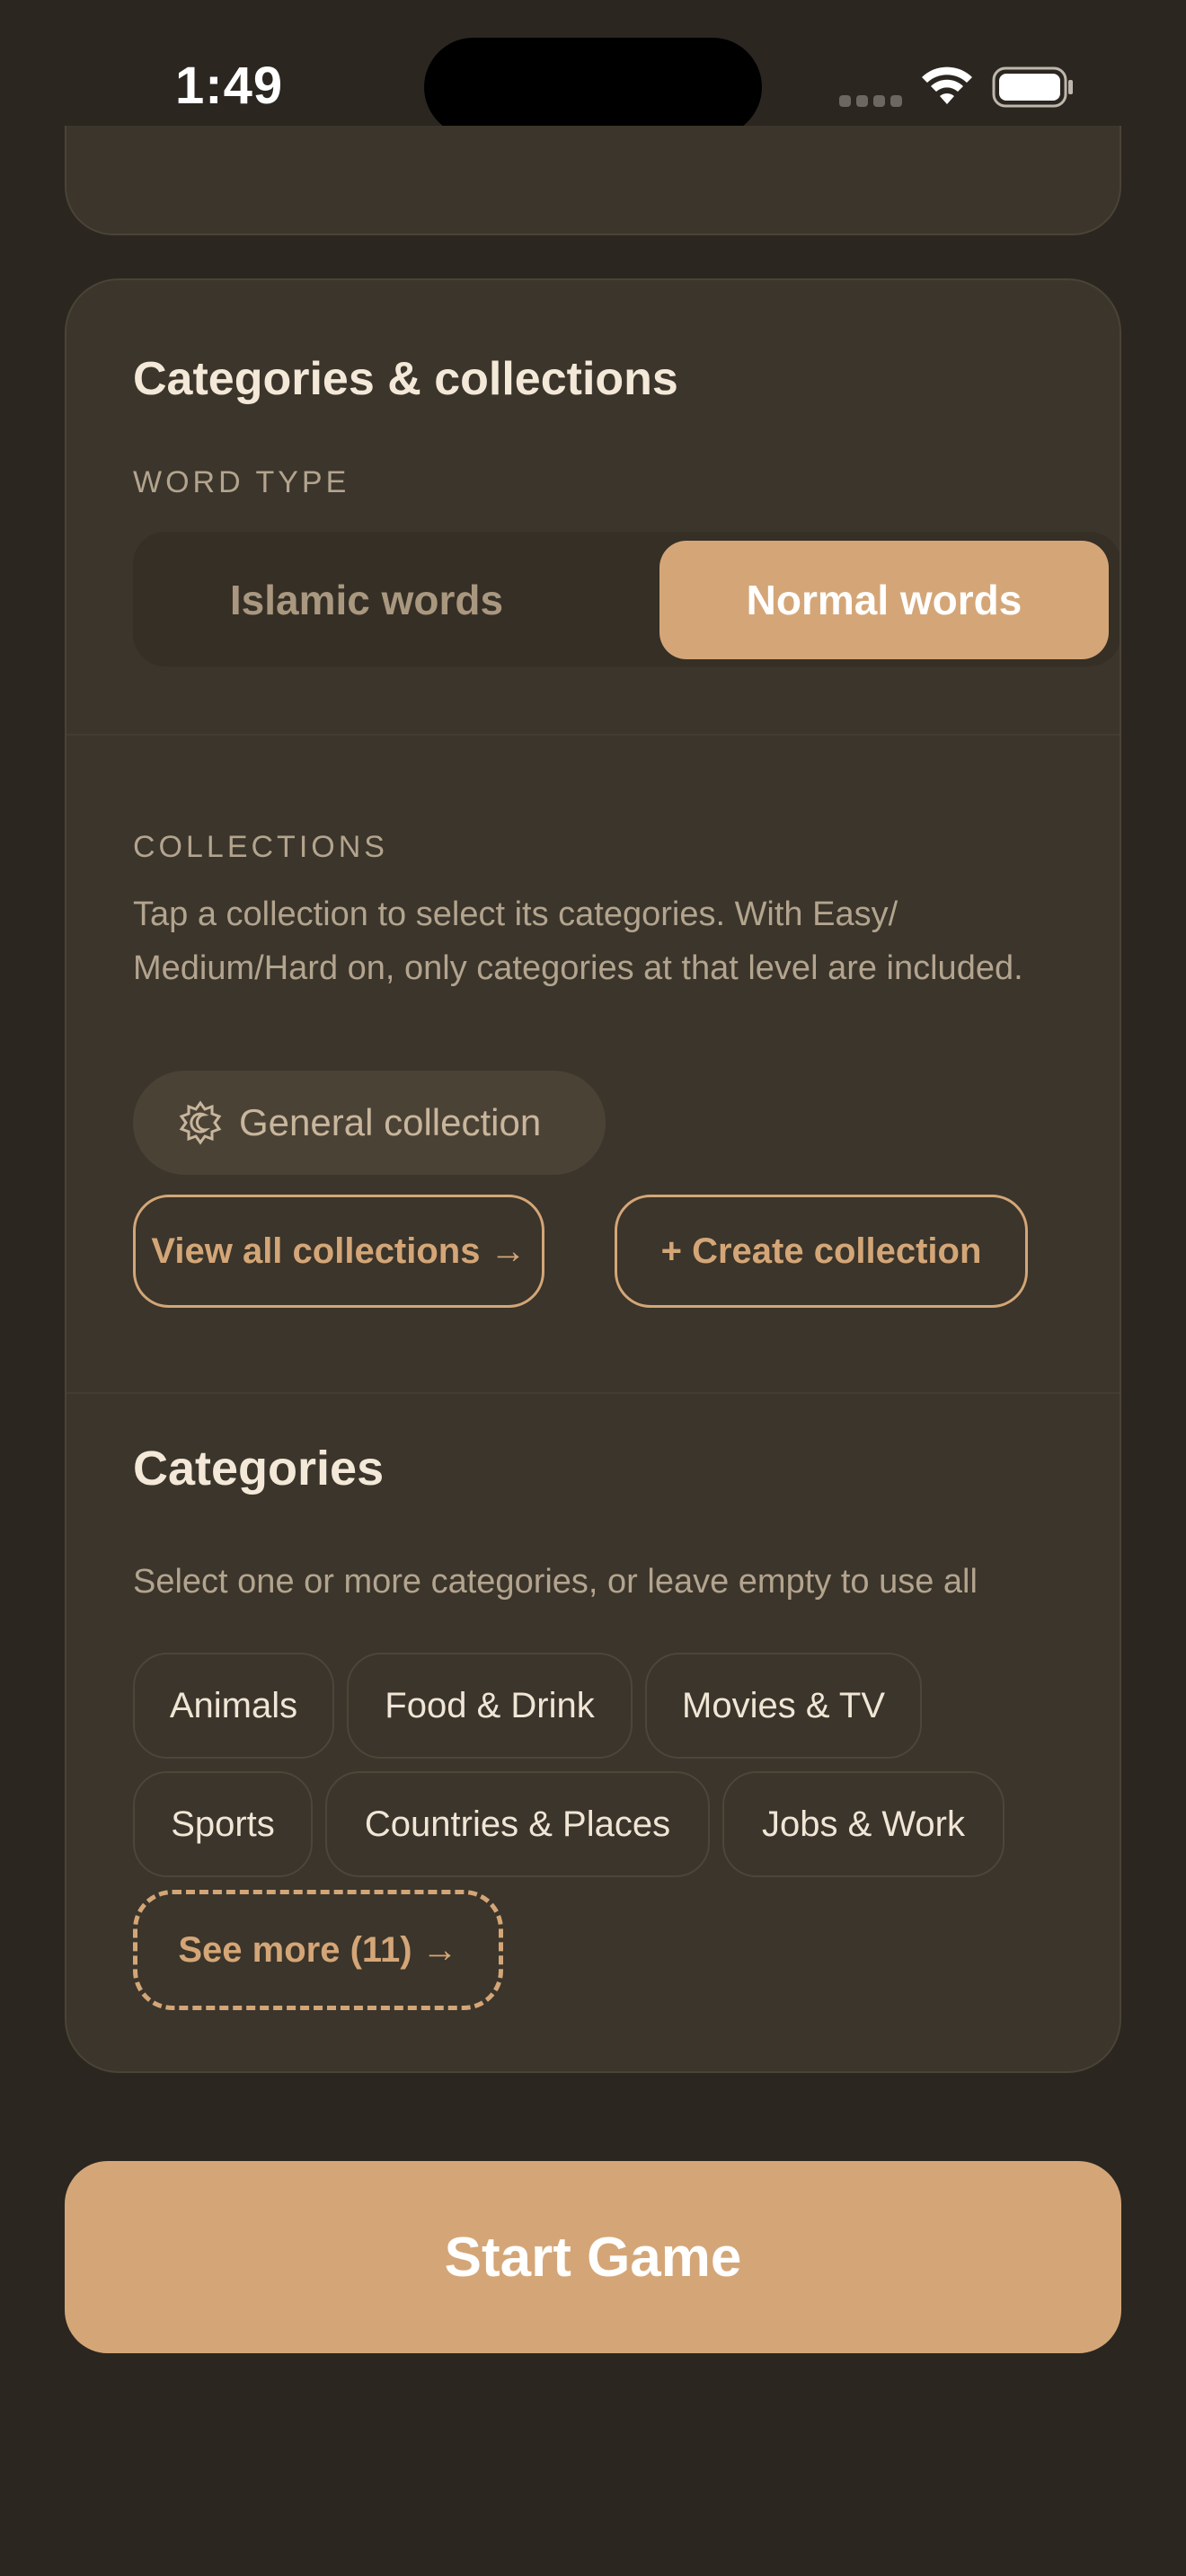  Describe the element at coordinates (405, 379) in the screenshot. I see `card-title: Categories & collections` at that location.